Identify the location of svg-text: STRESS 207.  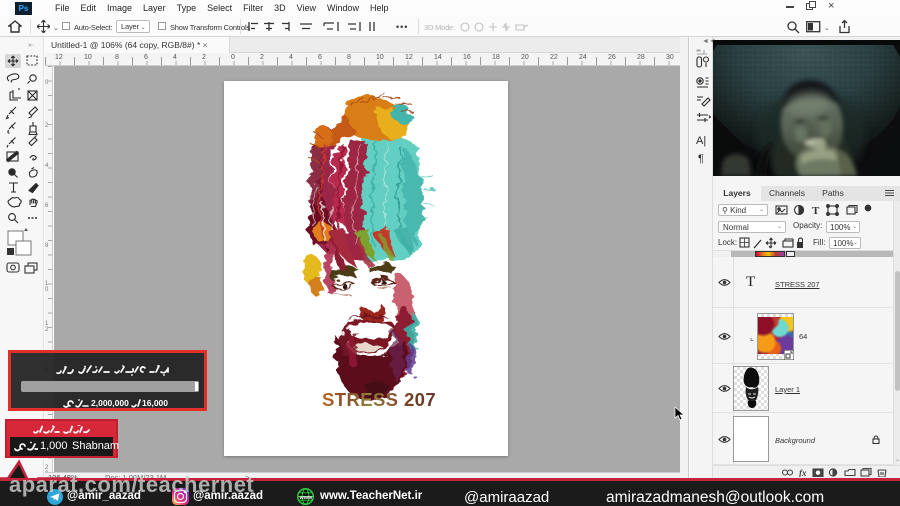
(379, 399).